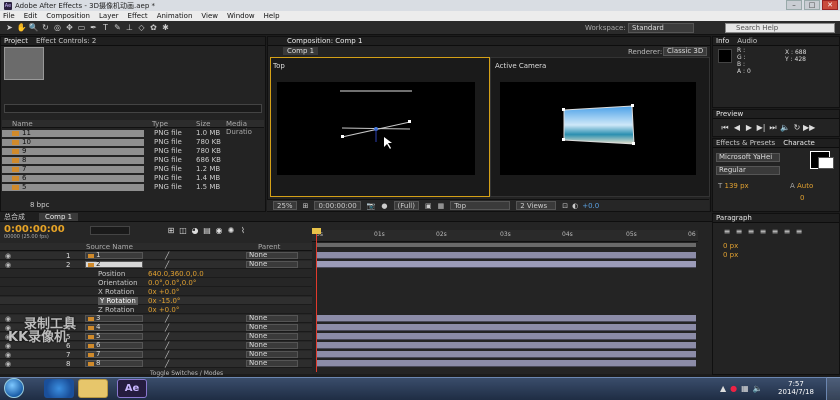 The height and width of the screenshot is (400, 840). Describe the element at coordinates (77, 124) in the screenshot. I see `col-name: Name` at that location.